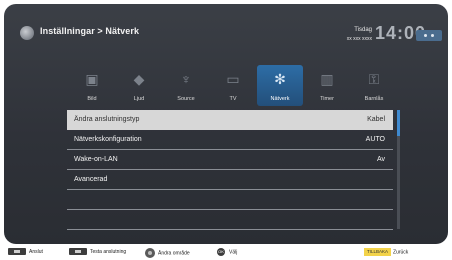 Image resolution: width=452 pixels, height=260 pixels. I want to click on hint-back: TILLBAKA Zurück, so click(386, 252).